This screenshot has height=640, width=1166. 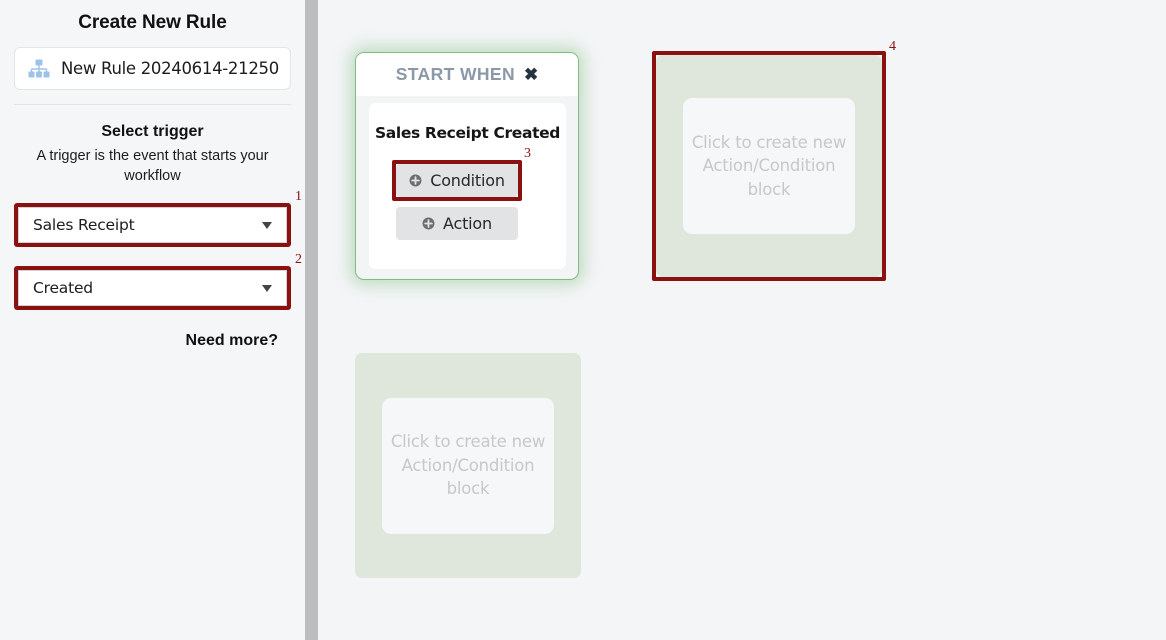 I want to click on condition-button-annotation: 3 Condition, so click(x=461, y=173).